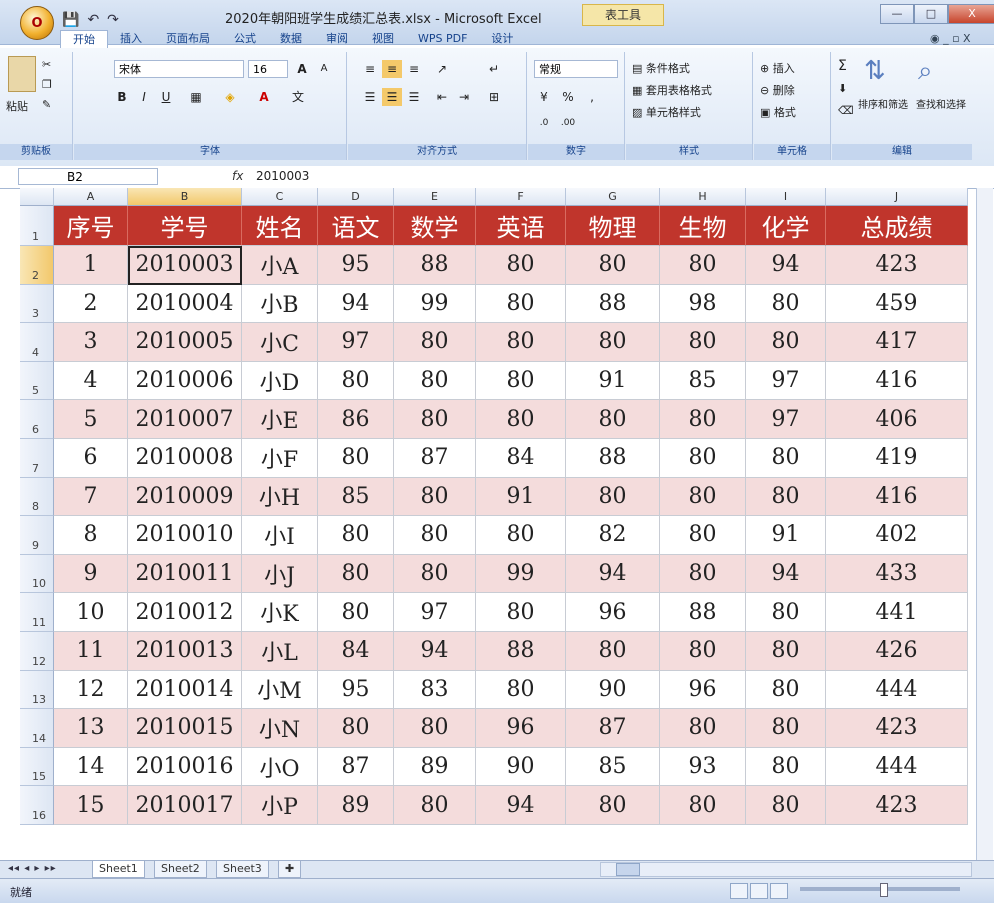 This screenshot has width=994, height=903. What do you see at coordinates (280, 535) in the screenshot?
I see `table-cell: 小I` at bounding box center [280, 535].